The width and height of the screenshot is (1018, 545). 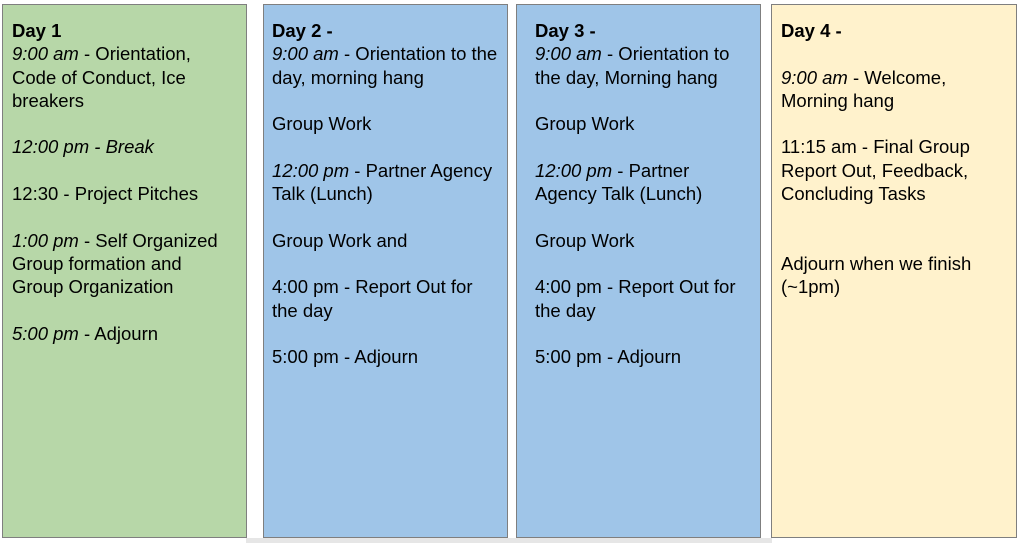 What do you see at coordinates (585, 124) in the screenshot?
I see `day-3-entry-group-work: Group Work` at bounding box center [585, 124].